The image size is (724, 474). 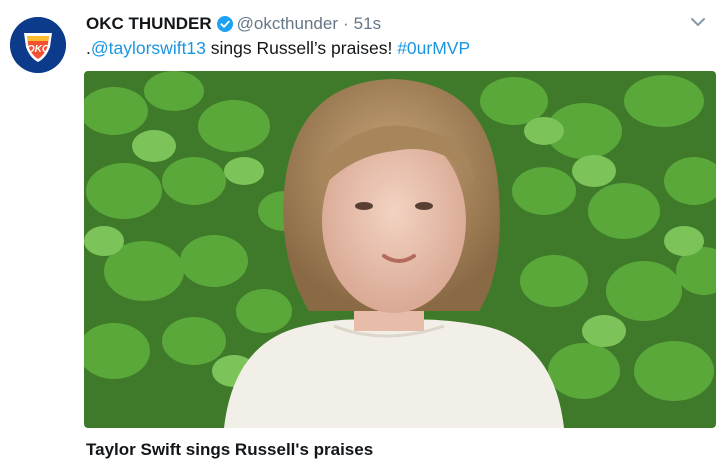 What do you see at coordinates (233, 24) in the screenshot?
I see `tweet-header: OKC THUNDER @okcthunder · 51s` at bounding box center [233, 24].